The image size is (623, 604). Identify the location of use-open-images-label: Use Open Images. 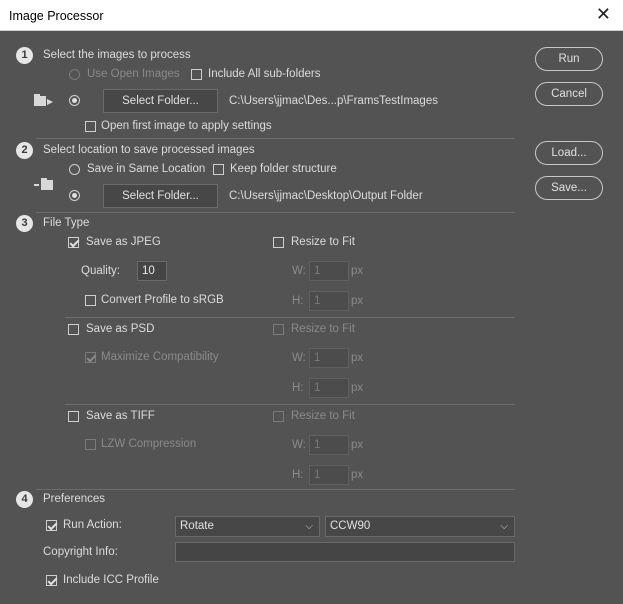
(133, 74).